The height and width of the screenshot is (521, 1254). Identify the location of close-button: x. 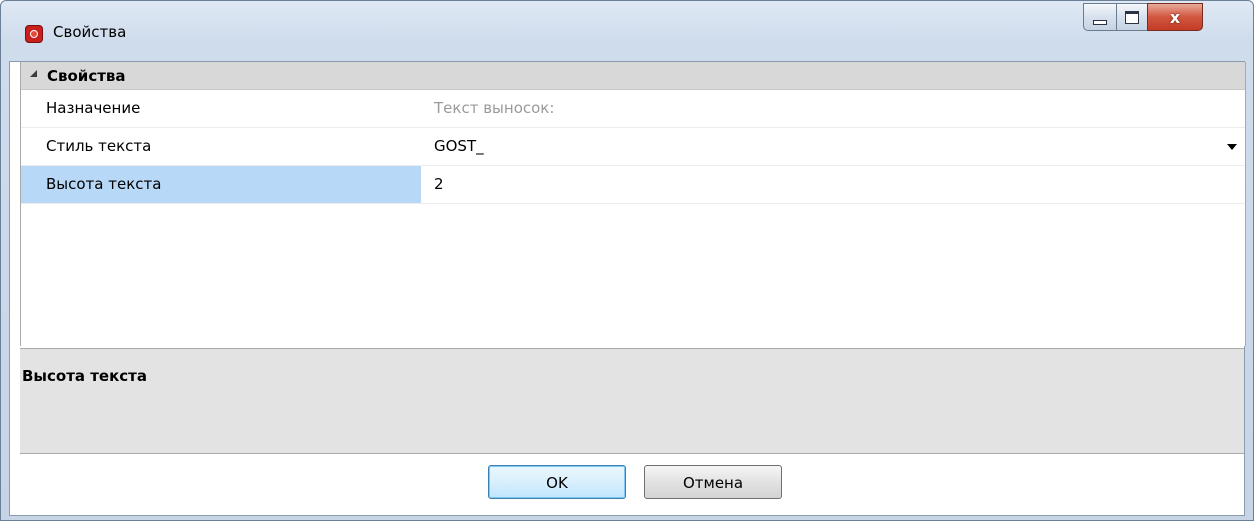
(1175, 17).